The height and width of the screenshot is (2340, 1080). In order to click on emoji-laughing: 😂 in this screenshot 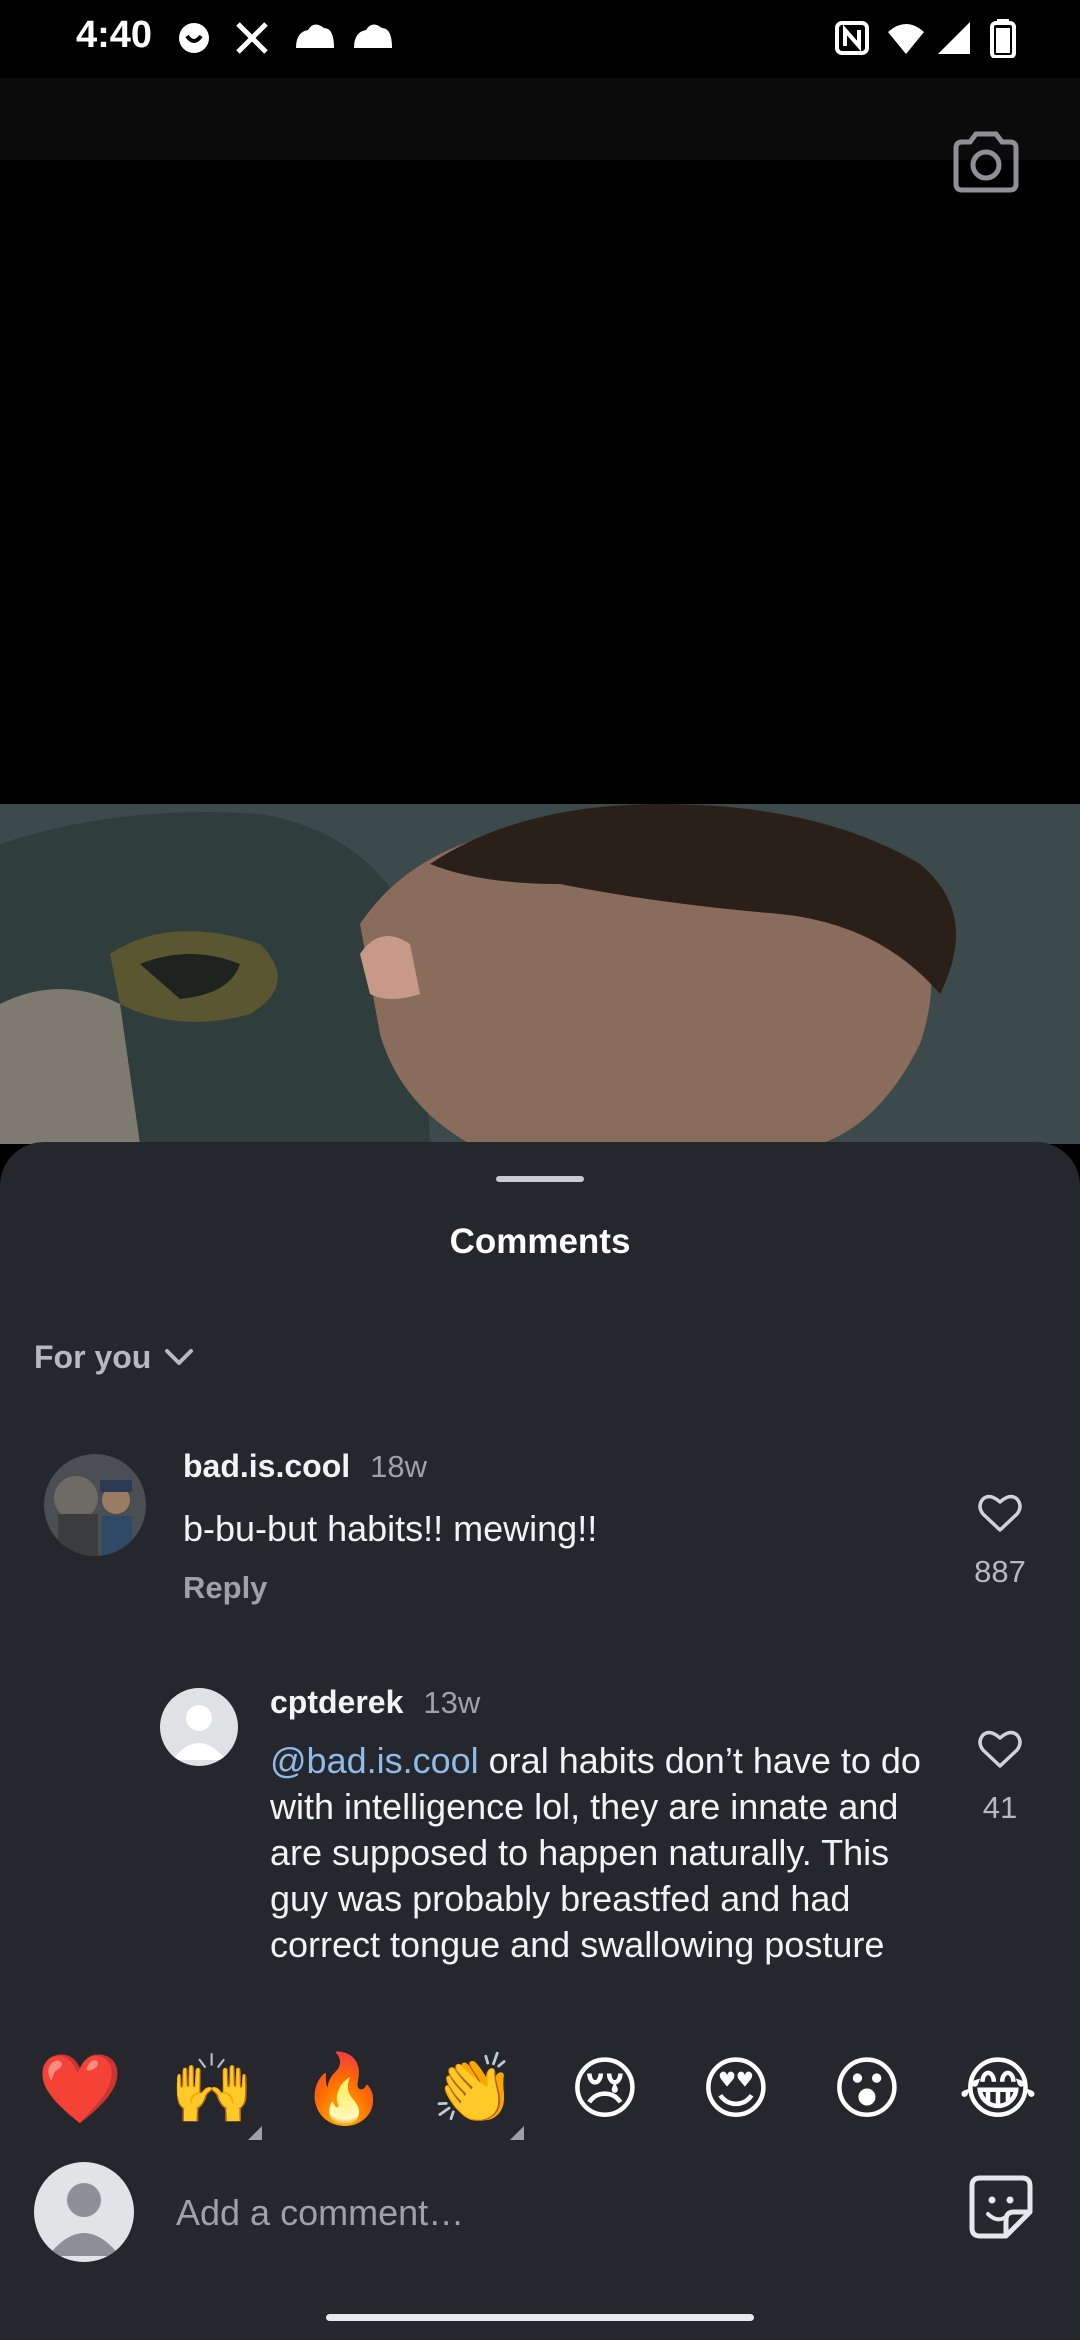, I will do `click(998, 2090)`.